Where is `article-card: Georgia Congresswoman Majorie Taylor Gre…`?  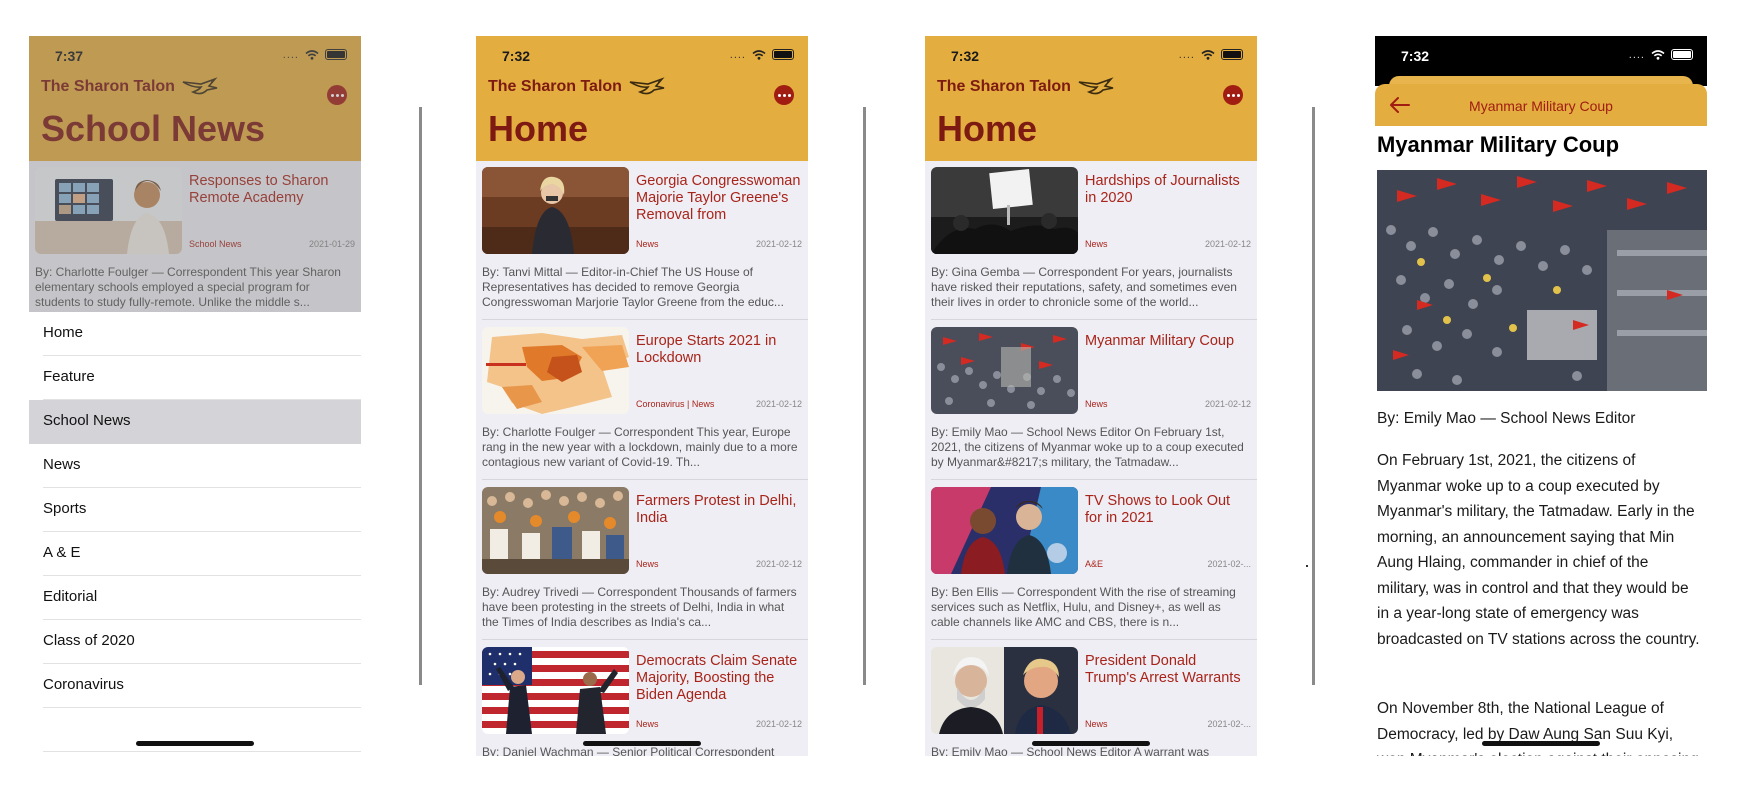
article-card: Georgia Congresswoman Majorie Taylor Gre… is located at coordinates (642, 241).